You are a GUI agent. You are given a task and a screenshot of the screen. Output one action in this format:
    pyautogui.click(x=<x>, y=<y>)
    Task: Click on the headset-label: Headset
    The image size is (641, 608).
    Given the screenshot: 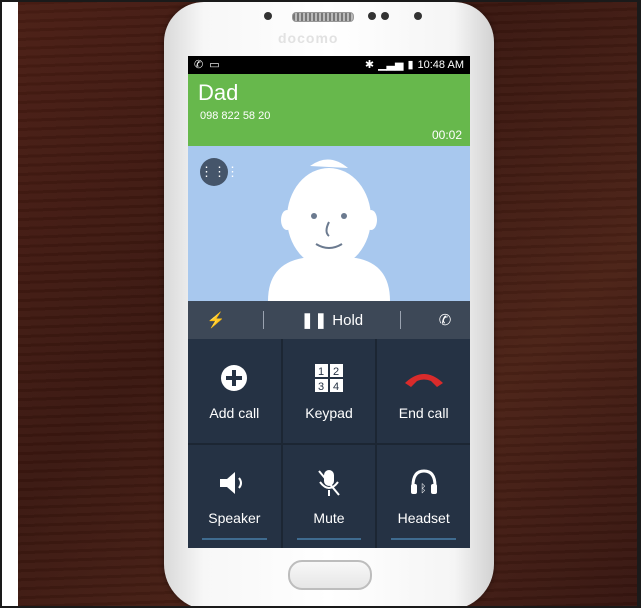 What is the action you would take?
    pyautogui.click(x=423, y=518)
    